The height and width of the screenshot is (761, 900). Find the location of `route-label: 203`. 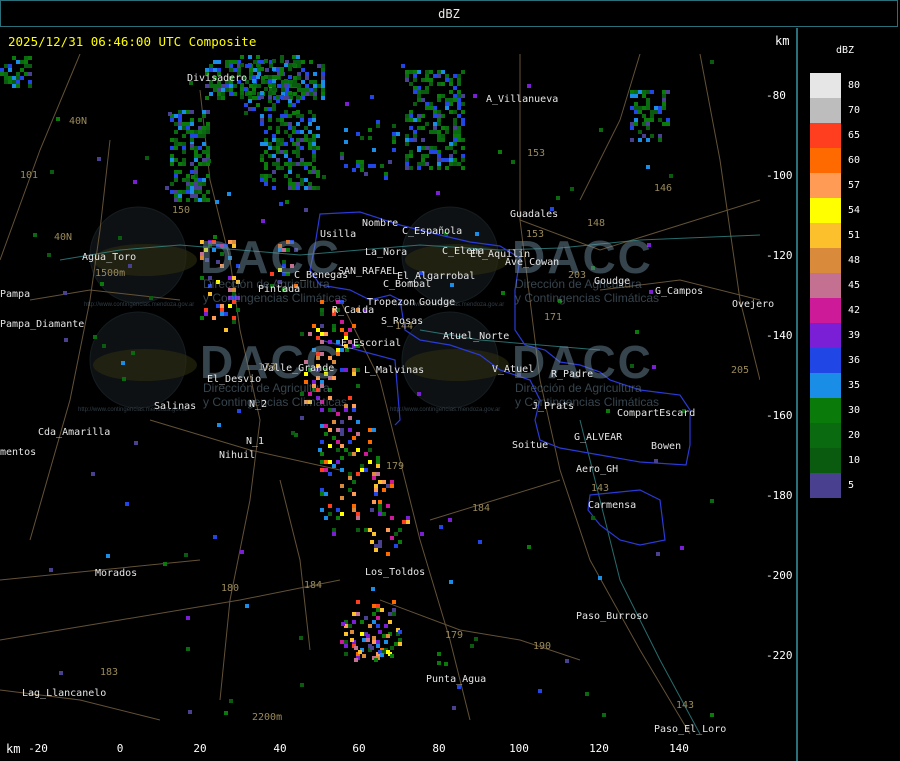

route-label: 203 is located at coordinates (577, 275).